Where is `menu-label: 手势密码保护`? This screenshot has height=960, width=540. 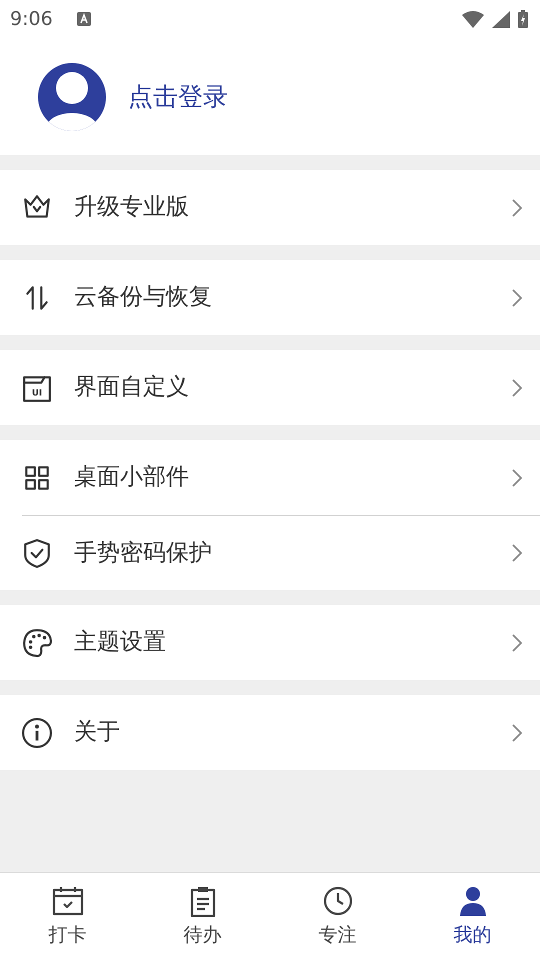
menu-label: 手势密码保护 is located at coordinates (143, 553).